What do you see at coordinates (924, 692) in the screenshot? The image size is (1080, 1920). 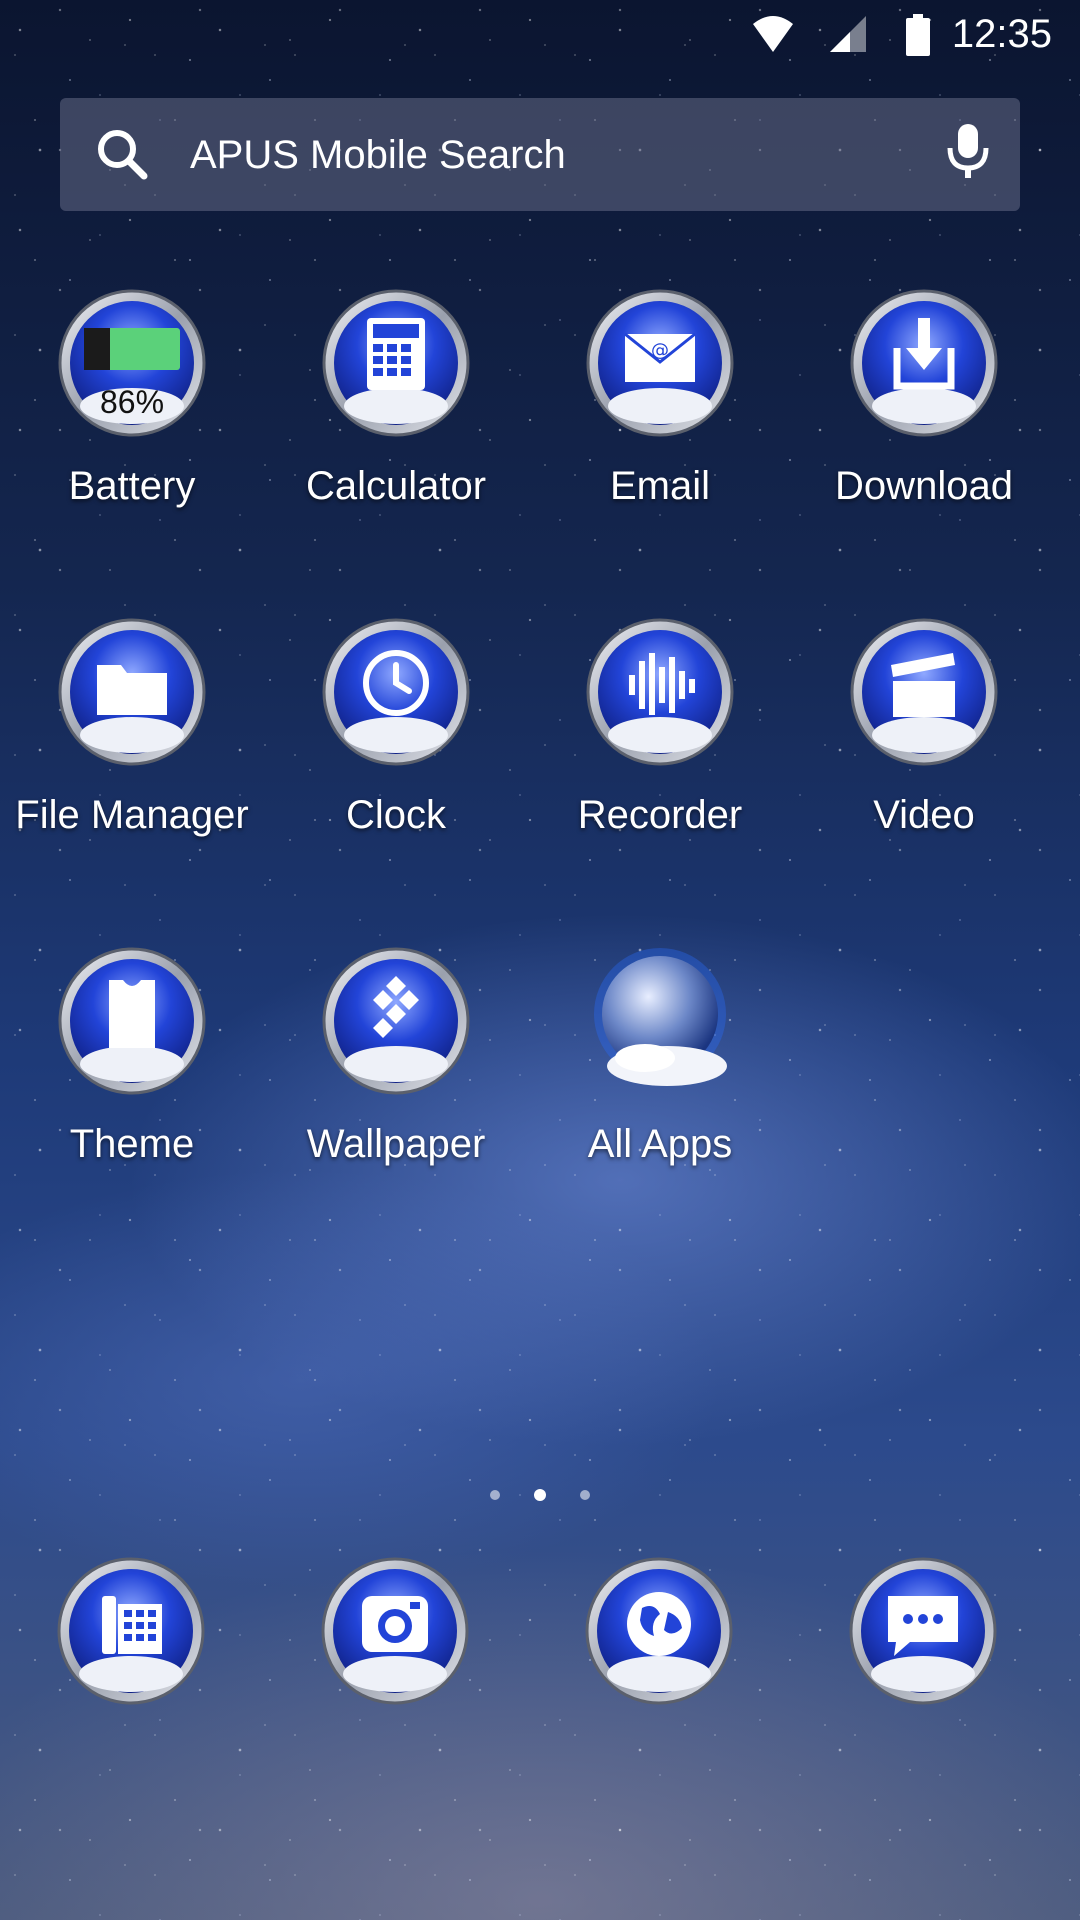 I see `clapperboard-icon` at bounding box center [924, 692].